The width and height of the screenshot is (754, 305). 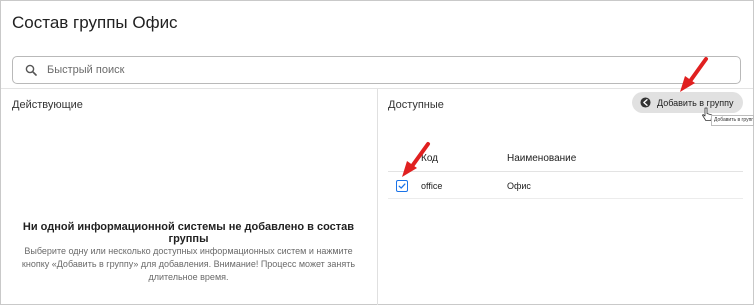 What do you see at coordinates (432, 186) in the screenshot?
I see `table-cell-code: office` at bounding box center [432, 186].